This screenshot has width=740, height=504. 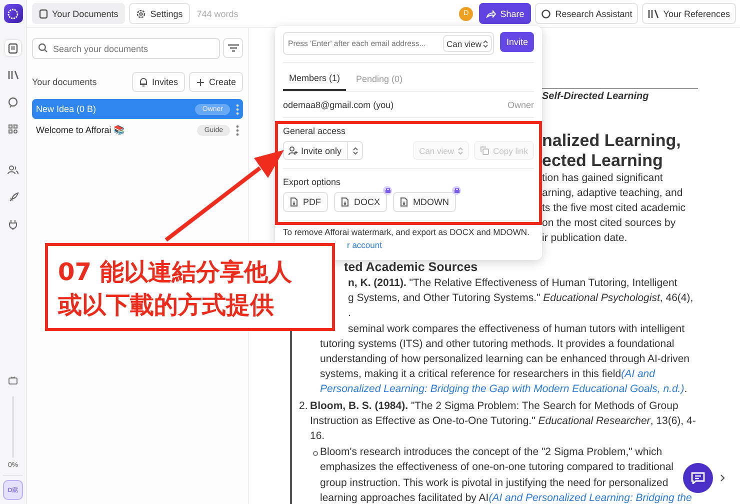 What do you see at coordinates (689, 13) in the screenshot?
I see `toolbar-button: Your References` at bounding box center [689, 13].